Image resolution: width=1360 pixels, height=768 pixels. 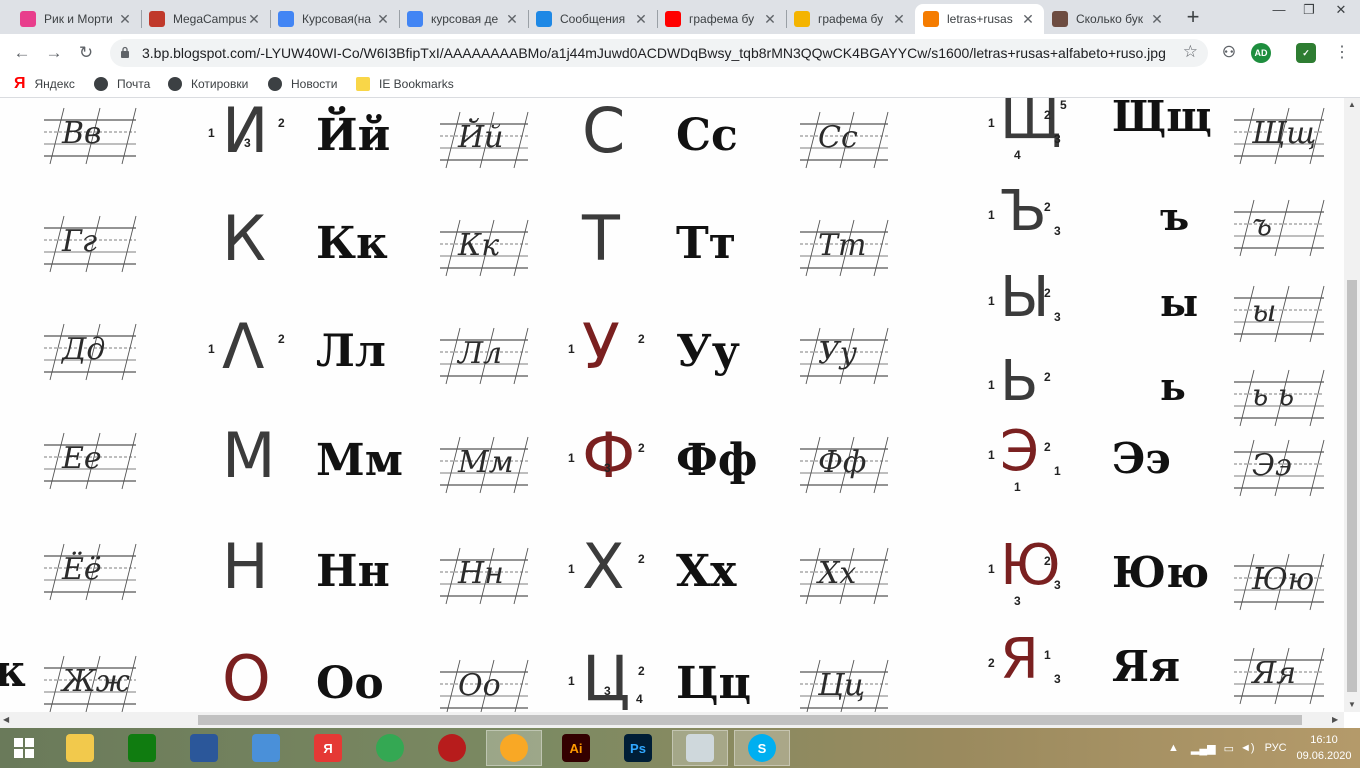 I want to click on stroke-order-letter: Ы, so click(x=1025, y=297).